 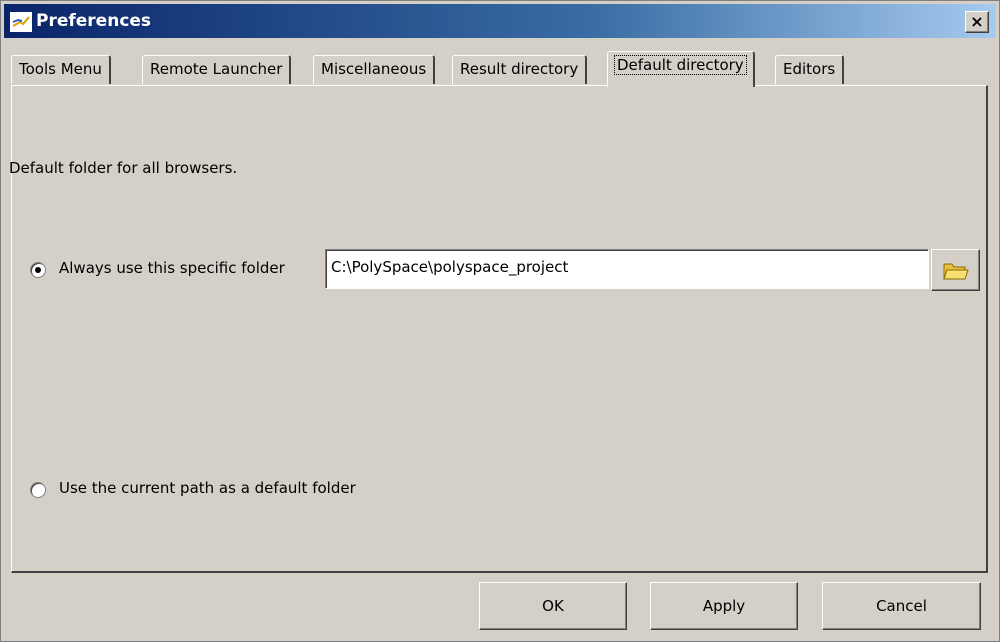 I want to click on radio-selected-dot, so click(x=38, y=270).